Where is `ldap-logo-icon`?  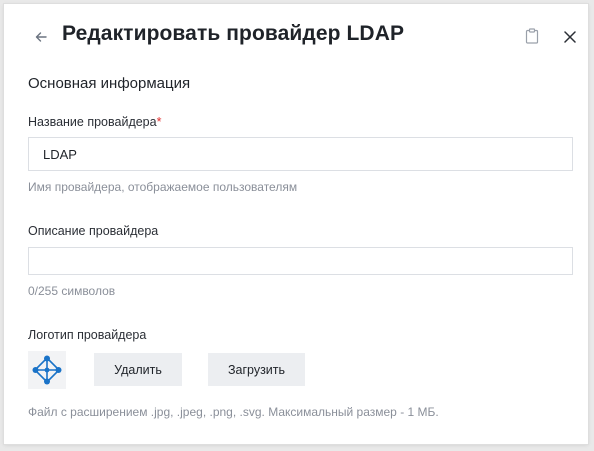 ldap-logo-icon is located at coordinates (47, 370).